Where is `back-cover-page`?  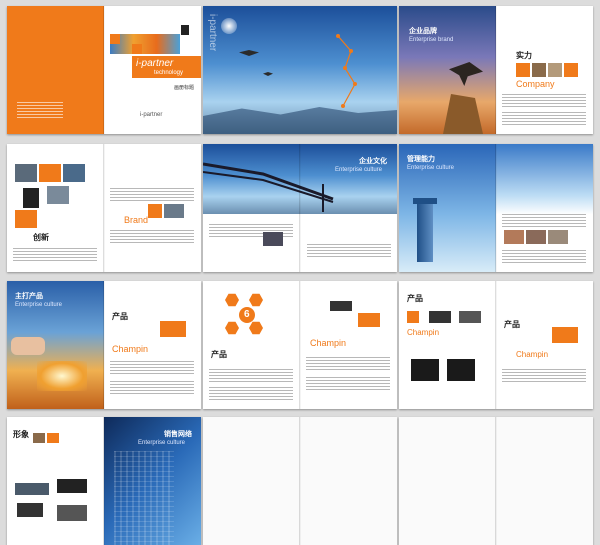 back-cover-page is located at coordinates (55, 70).